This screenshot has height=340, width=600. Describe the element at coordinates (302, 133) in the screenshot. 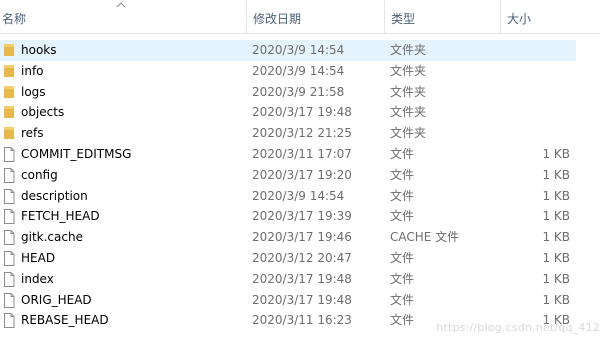

I see `file-modified-date: 2020/3/12 21:25` at that location.